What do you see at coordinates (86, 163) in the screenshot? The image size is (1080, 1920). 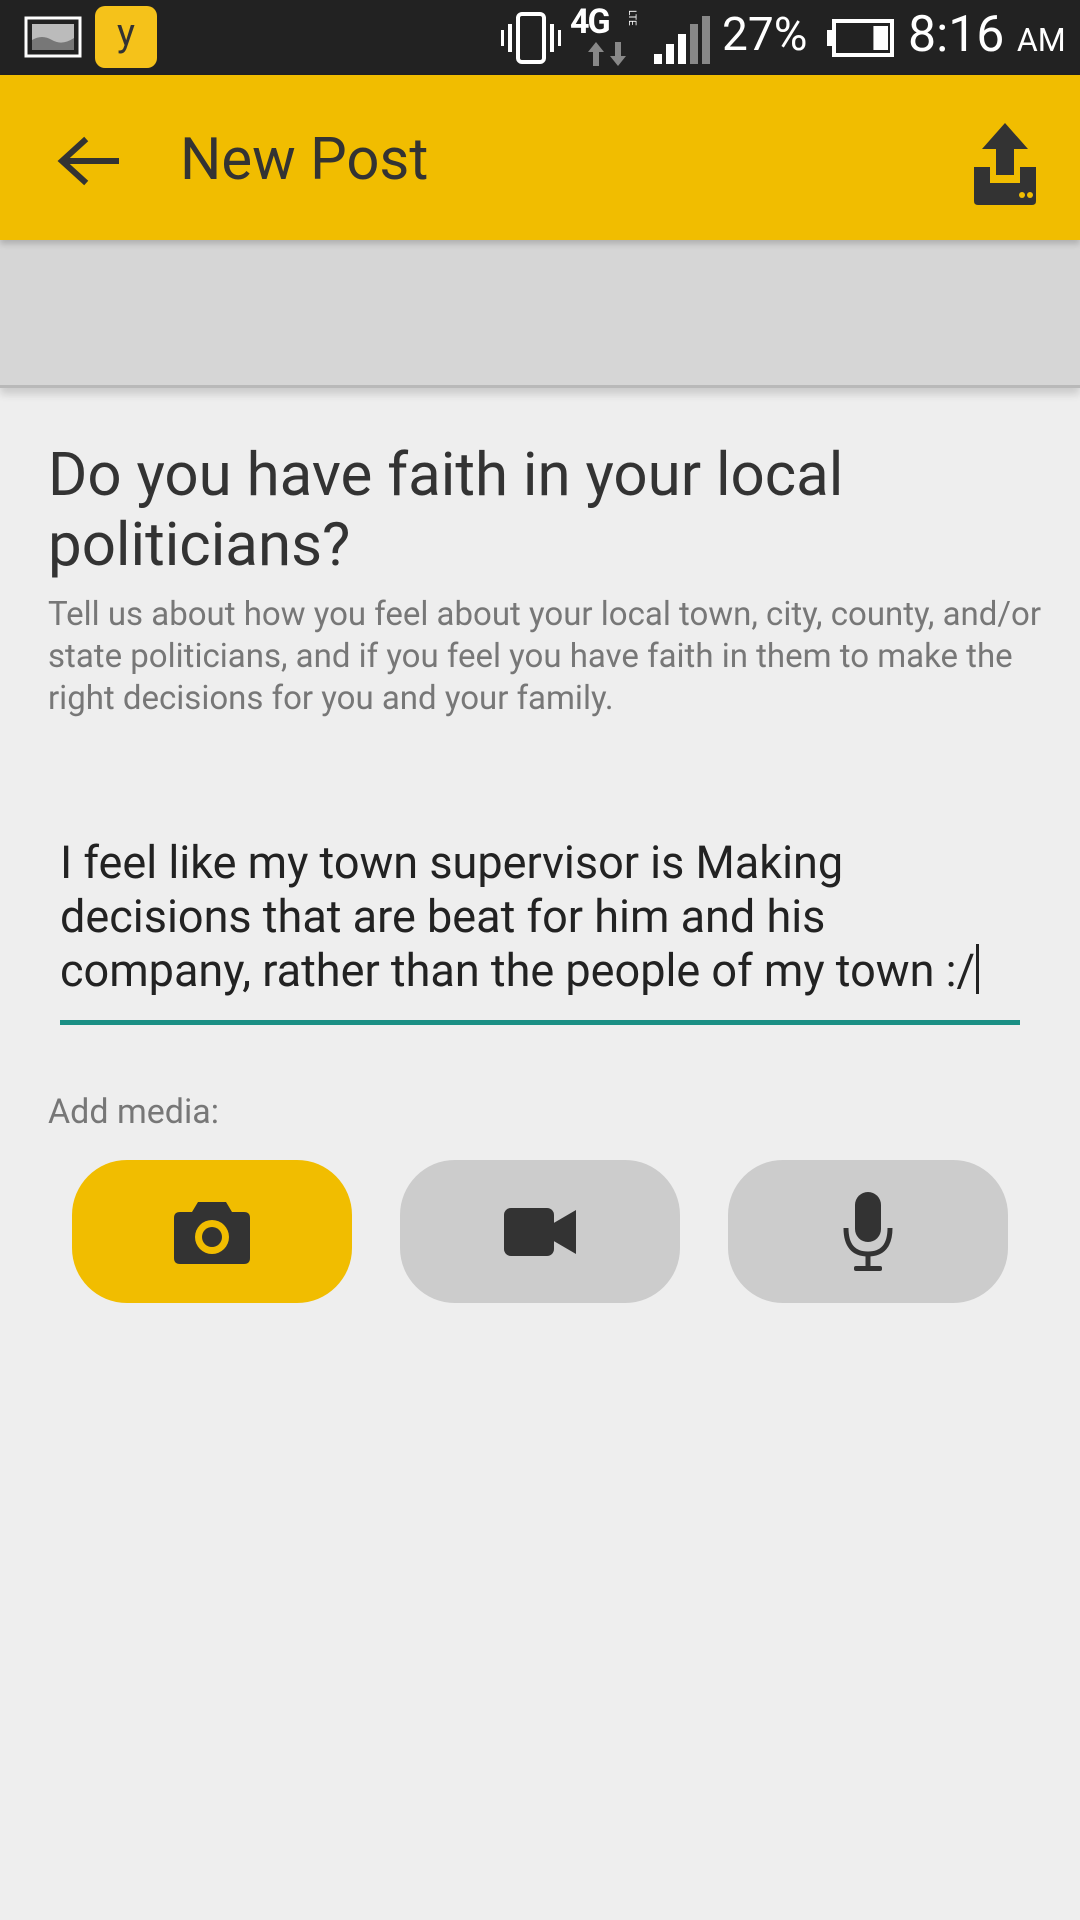 I see `back-arrow-icon` at bounding box center [86, 163].